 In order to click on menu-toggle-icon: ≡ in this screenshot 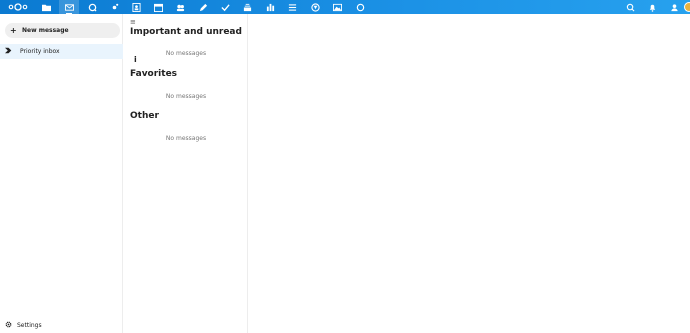, I will do `click(133, 22)`.